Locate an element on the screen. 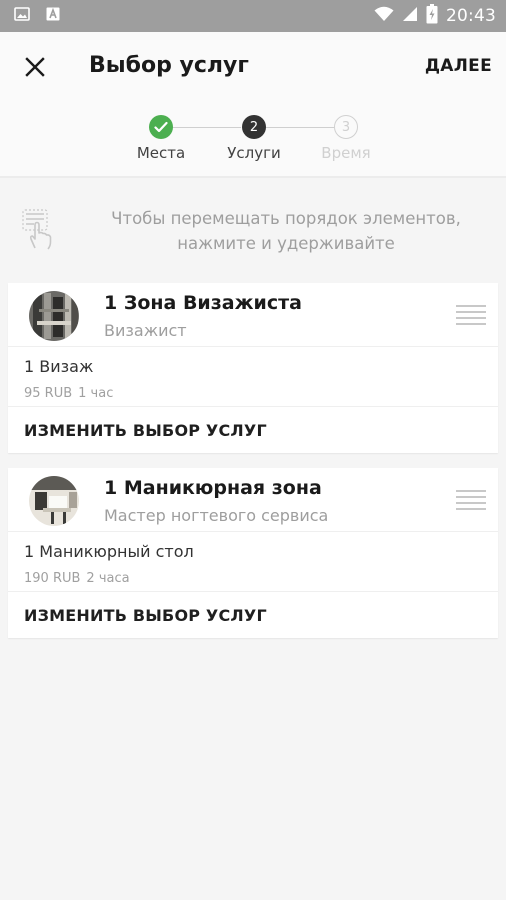  step-time: 3 Время is located at coordinates (346, 138).